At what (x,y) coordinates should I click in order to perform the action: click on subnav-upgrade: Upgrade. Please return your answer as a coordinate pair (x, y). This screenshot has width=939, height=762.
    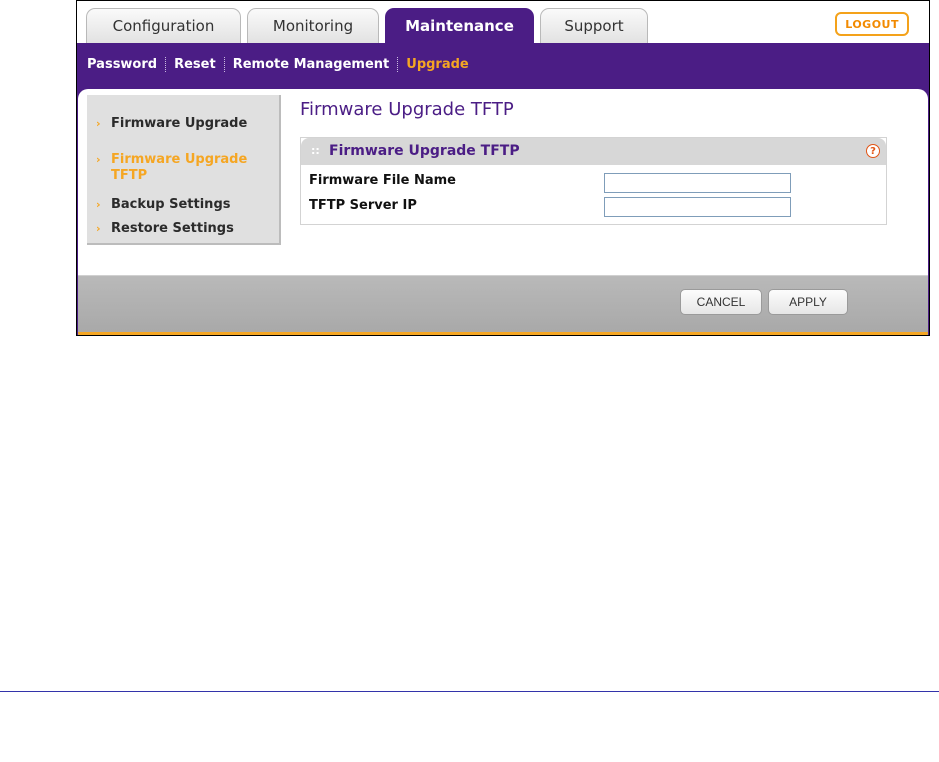
    Looking at the image, I should click on (437, 64).